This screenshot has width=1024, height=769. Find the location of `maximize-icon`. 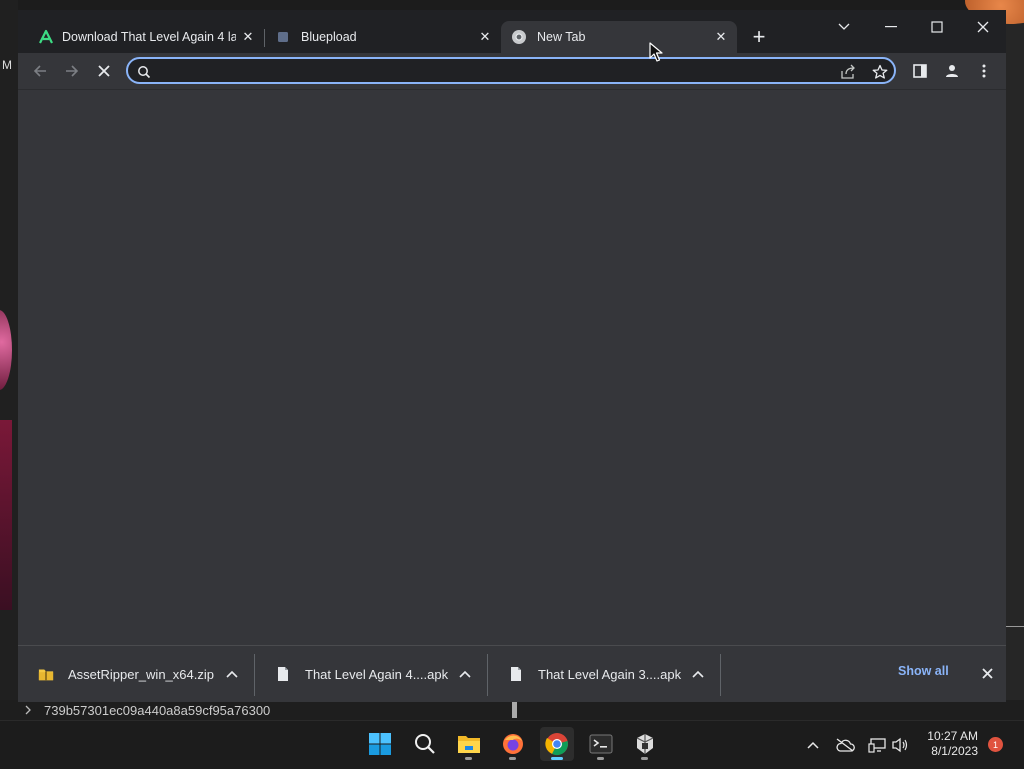

maximize-icon is located at coordinates (937, 27).